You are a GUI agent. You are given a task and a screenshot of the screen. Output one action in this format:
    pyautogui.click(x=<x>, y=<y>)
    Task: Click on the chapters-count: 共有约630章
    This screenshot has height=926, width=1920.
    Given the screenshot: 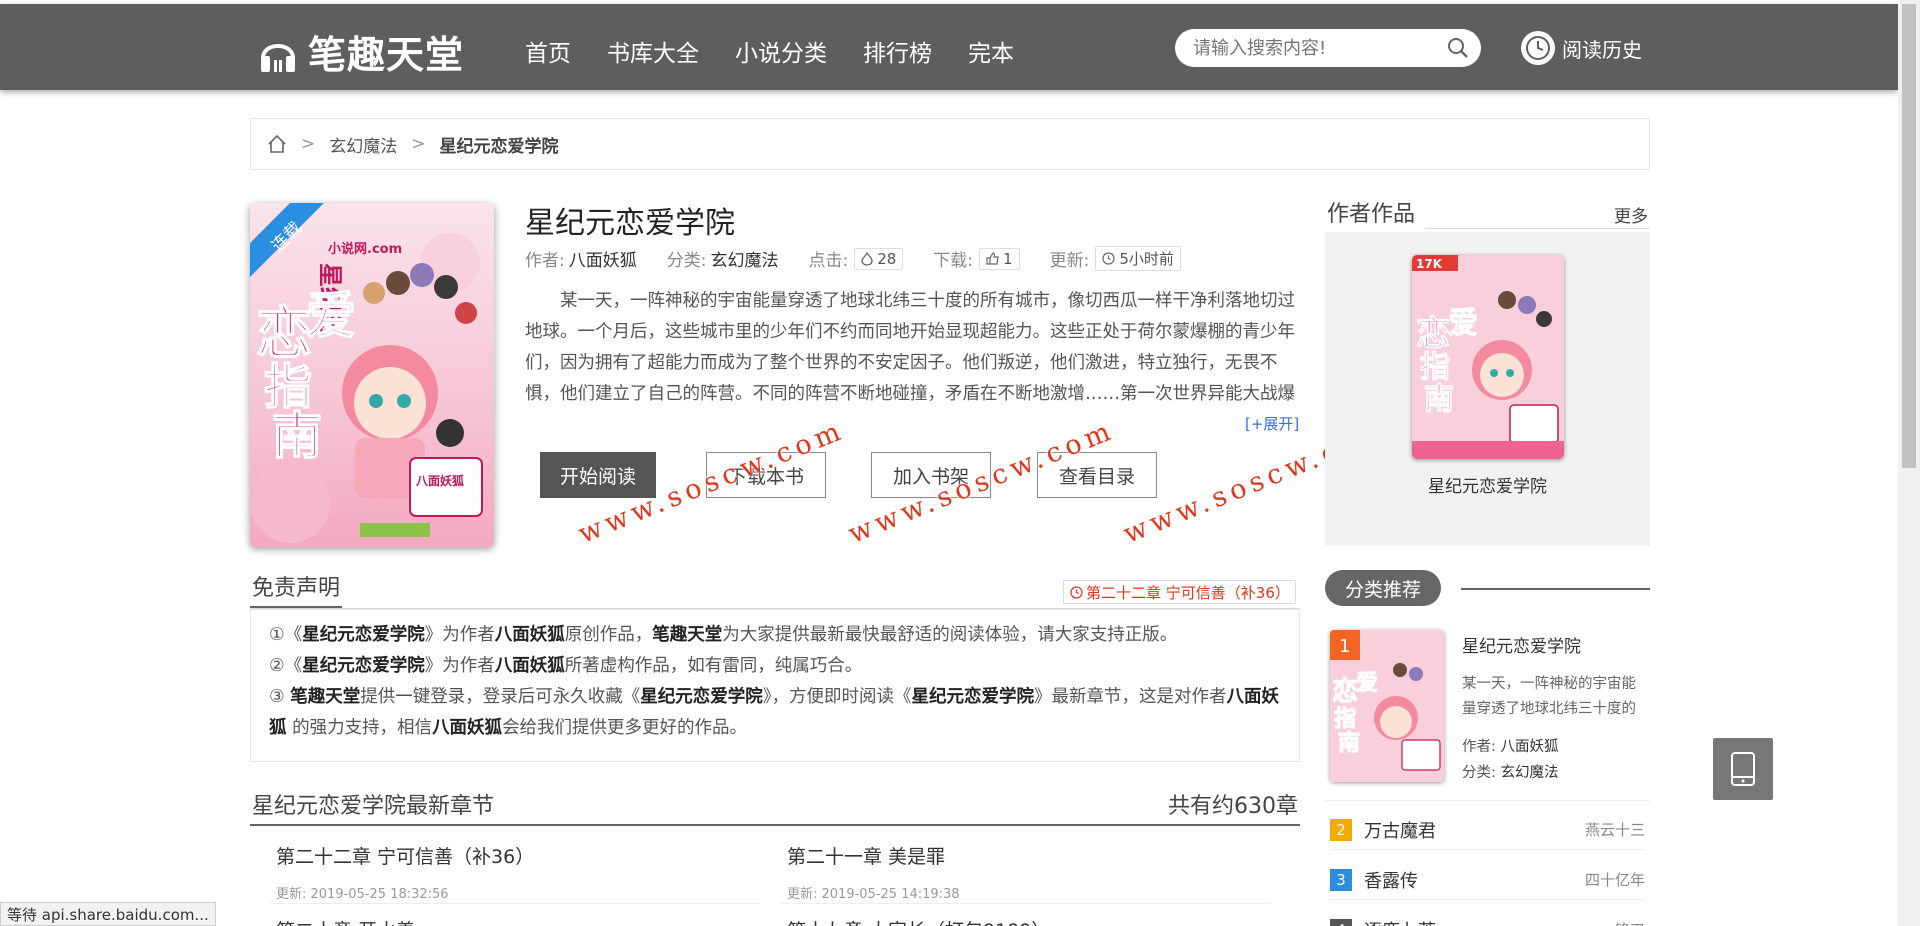 What is the action you would take?
    pyautogui.click(x=1233, y=806)
    